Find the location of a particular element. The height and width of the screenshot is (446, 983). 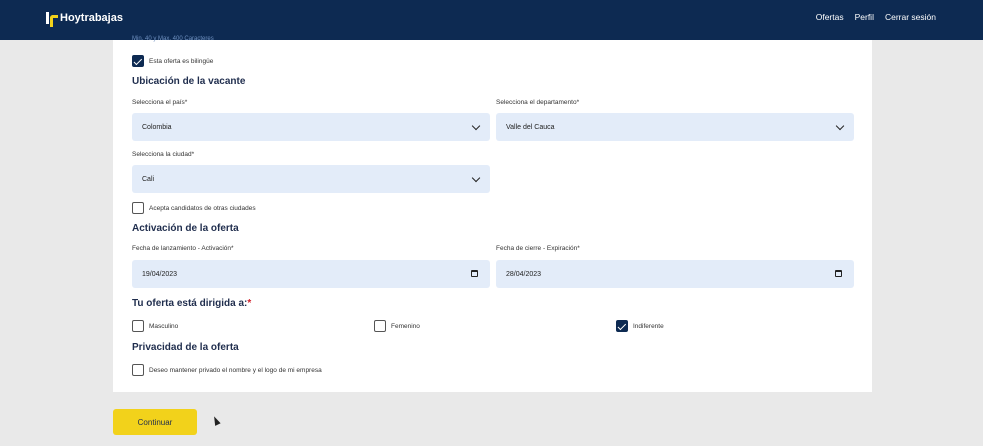

nav-perfil: Perfil is located at coordinates (864, 17).